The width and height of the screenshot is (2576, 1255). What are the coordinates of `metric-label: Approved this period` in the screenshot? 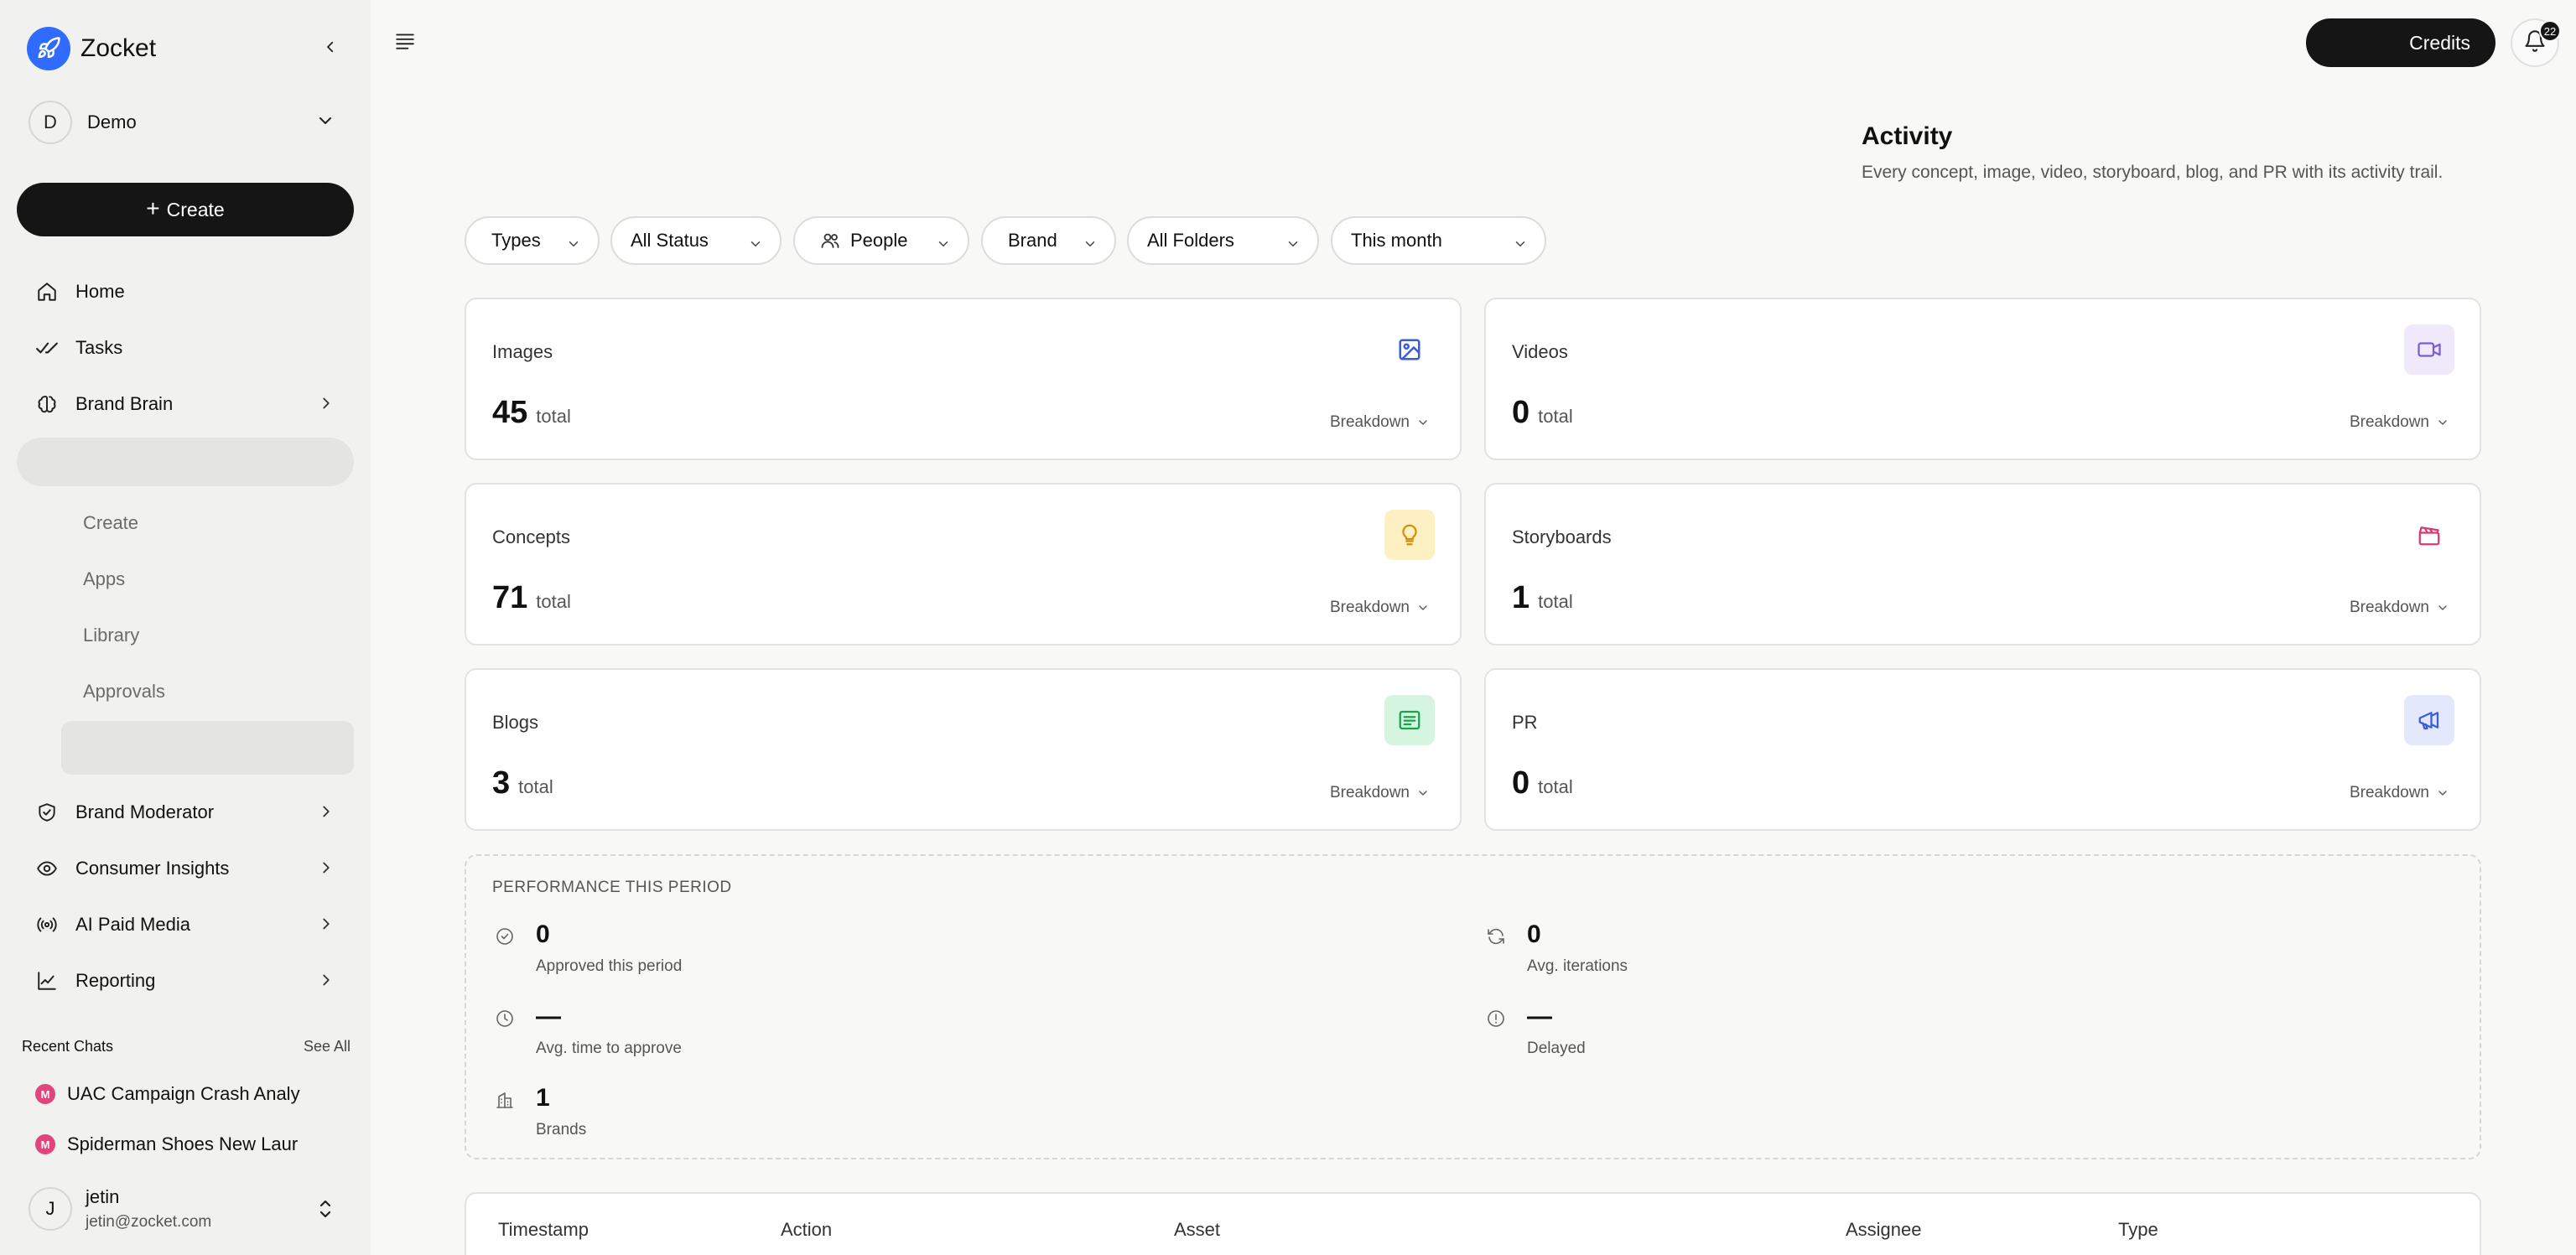 It's located at (609, 966).